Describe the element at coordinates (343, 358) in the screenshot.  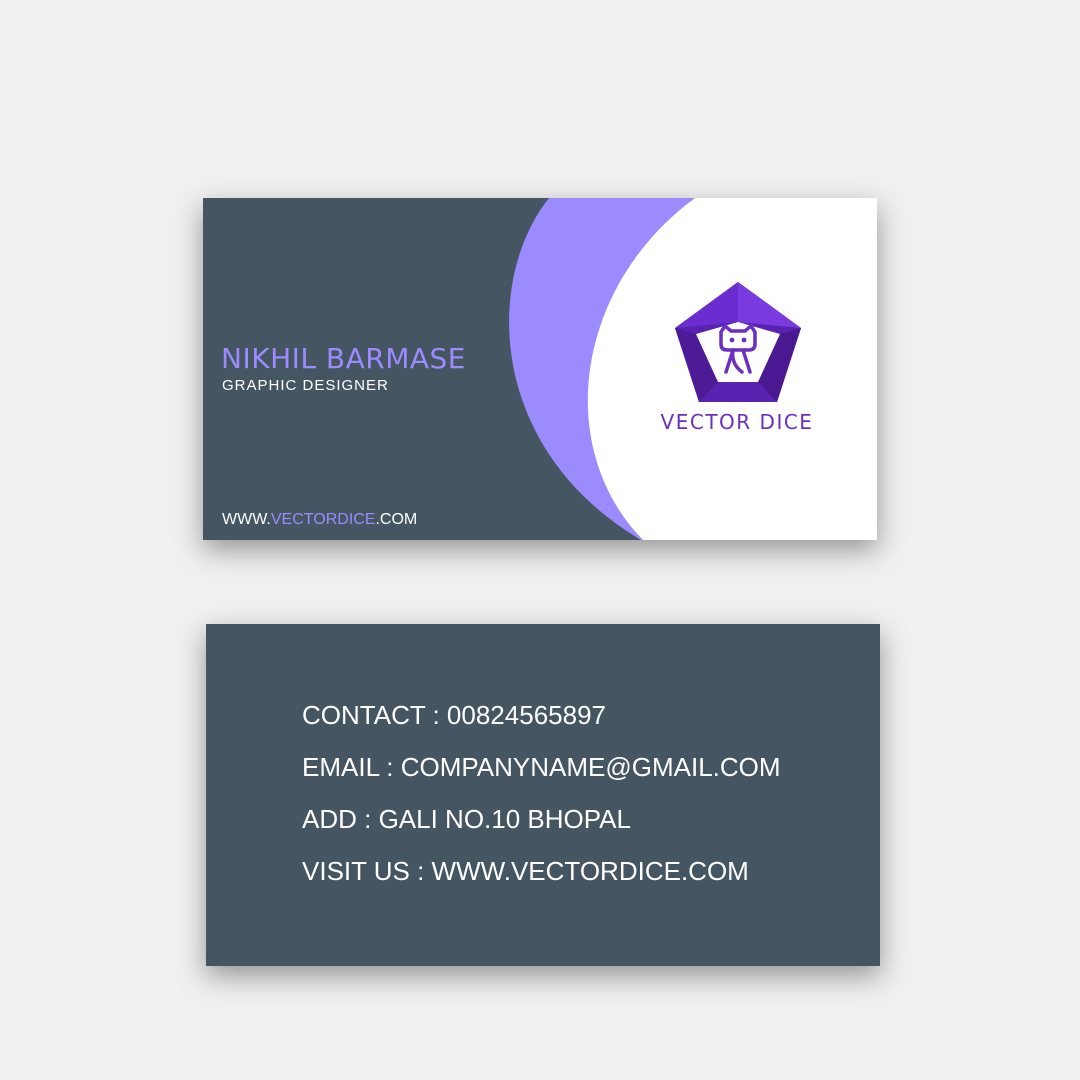
I see `person-name: NIKHIL BARMASE` at that location.